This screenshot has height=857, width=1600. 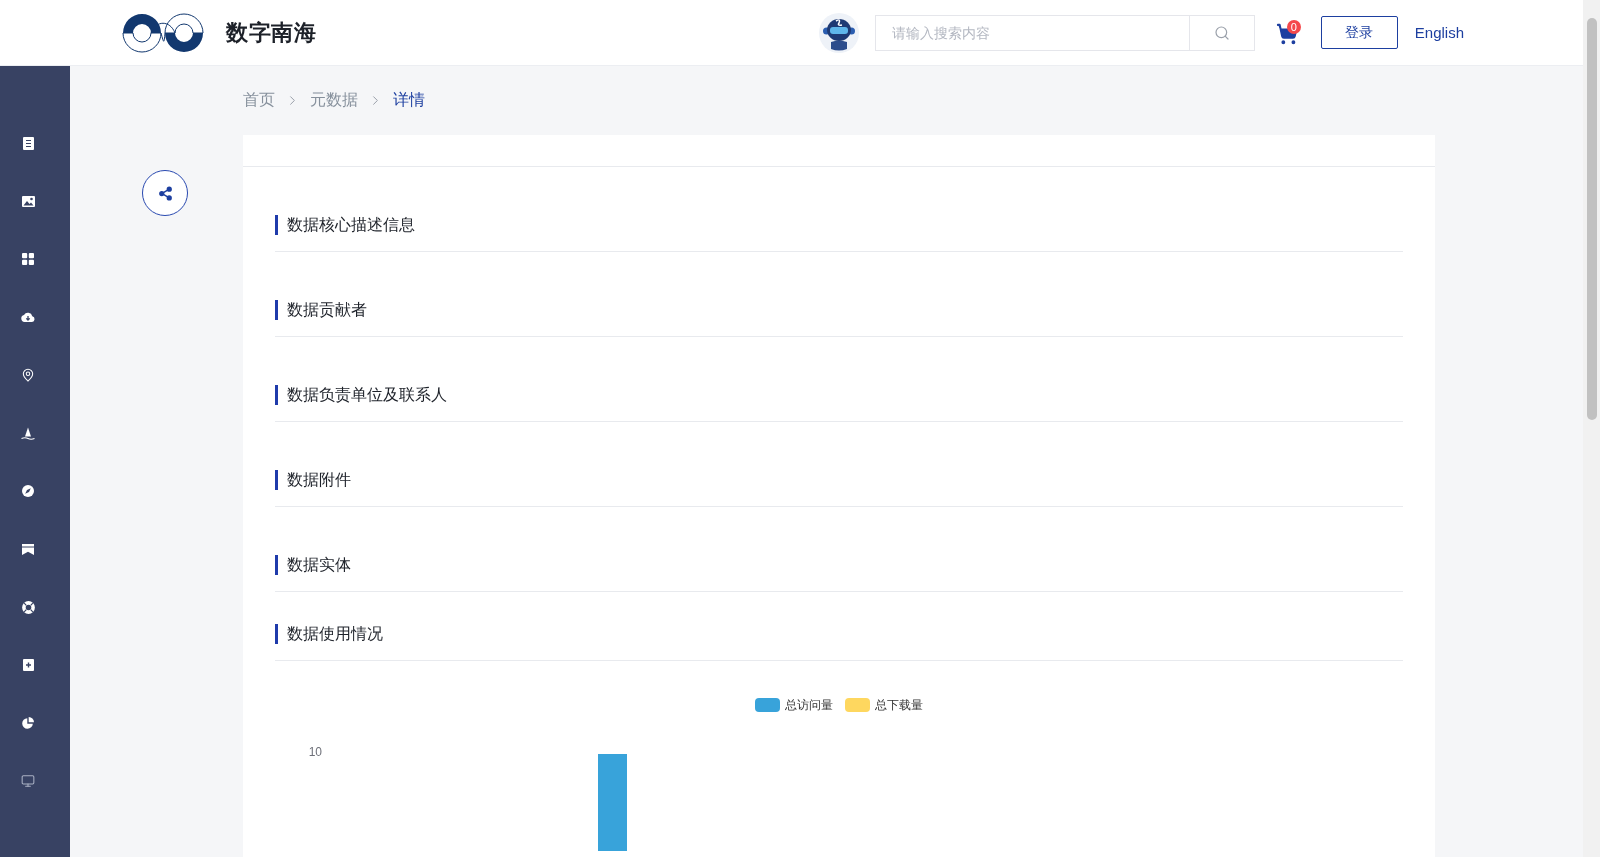 I want to click on section-title: 数据核心描述信息, so click(x=345, y=225).